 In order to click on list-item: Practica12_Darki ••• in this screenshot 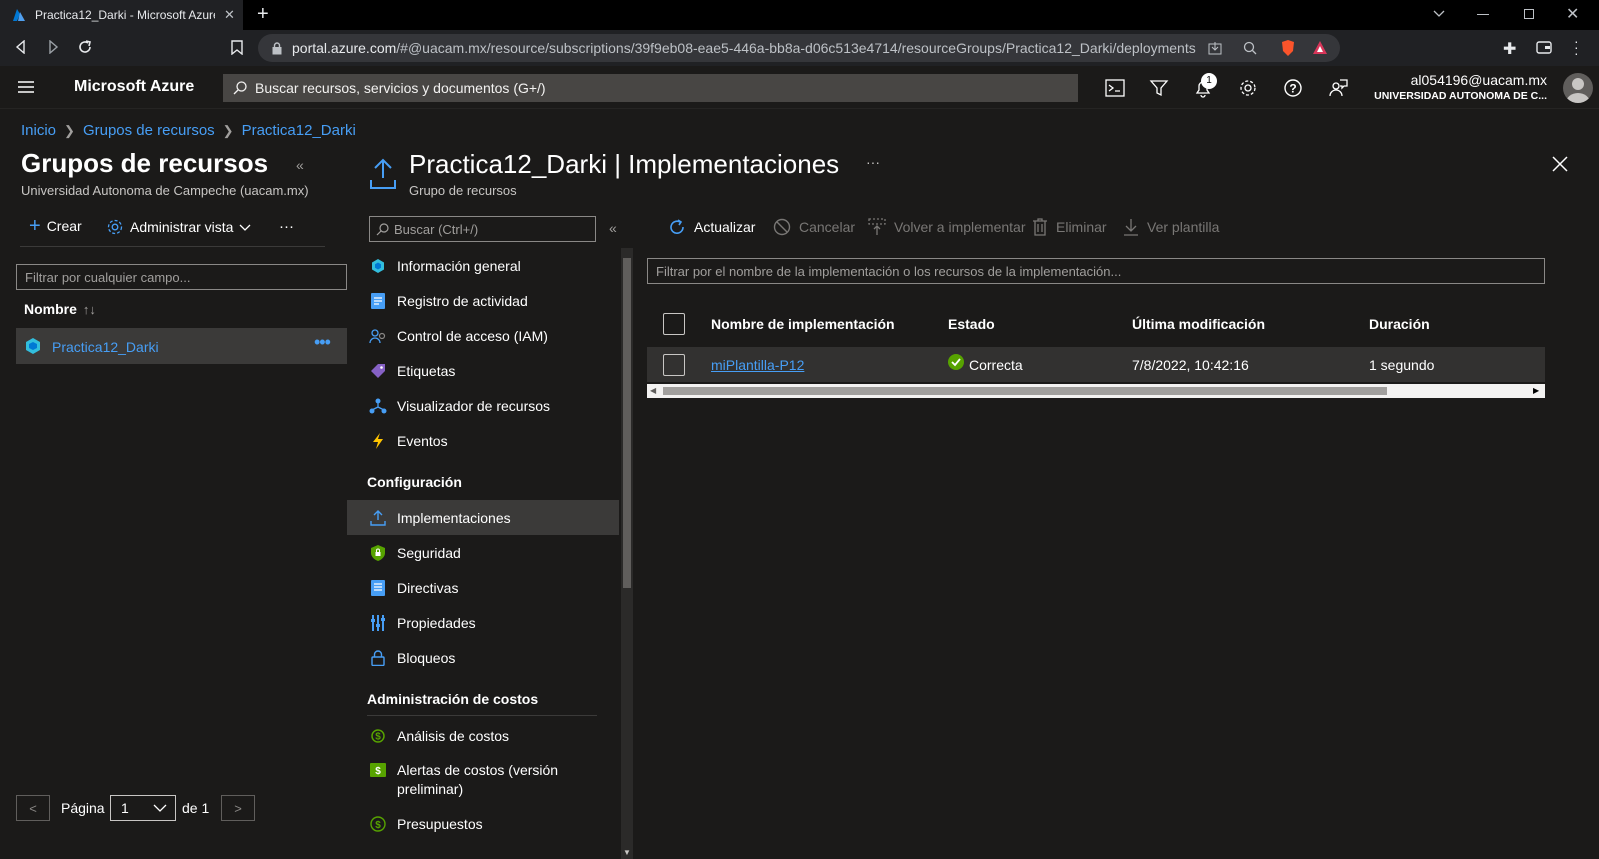, I will do `click(181, 346)`.